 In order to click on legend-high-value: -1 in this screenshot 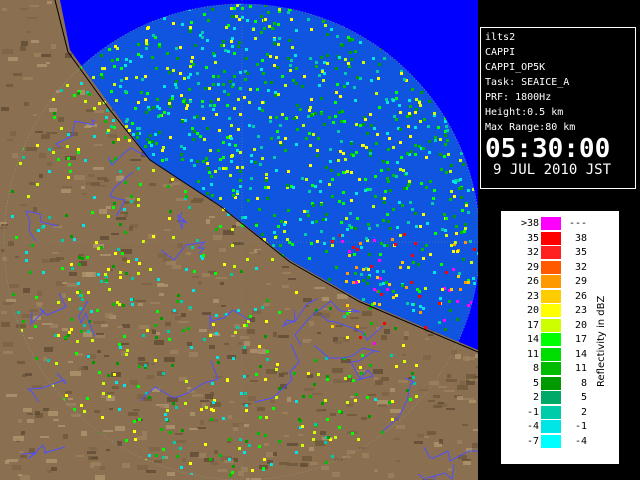, I will do `click(580, 426)`.